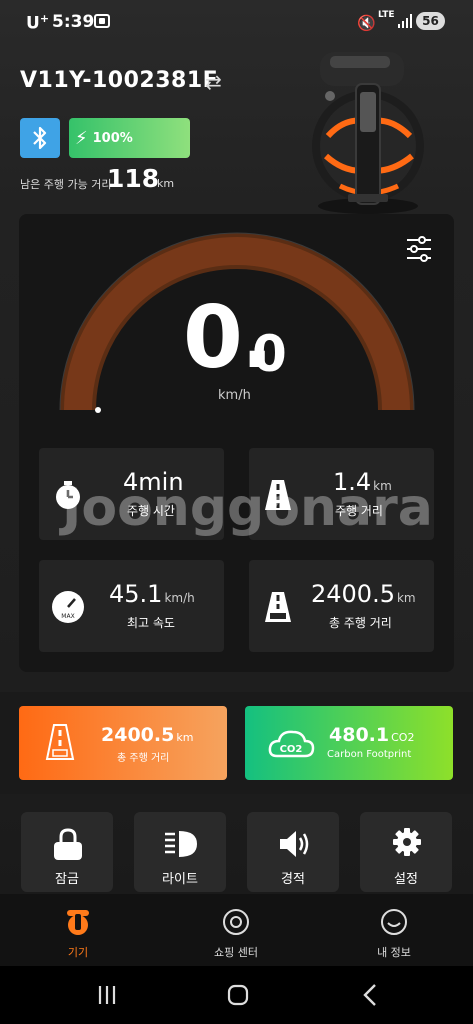  I want to click on status-bar: U+ 5:39 🔇 LTE 56, so click(236, 23).